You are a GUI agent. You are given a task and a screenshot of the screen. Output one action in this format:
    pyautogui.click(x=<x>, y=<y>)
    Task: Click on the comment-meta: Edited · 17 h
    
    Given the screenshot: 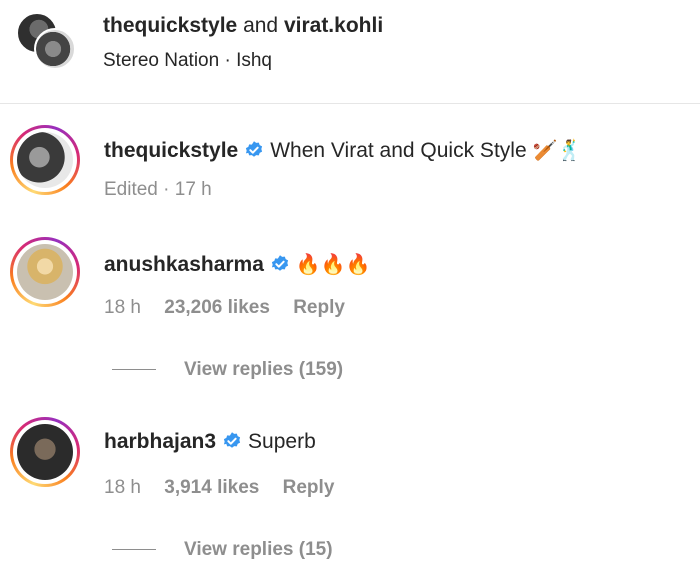 What is the action you would take?
    pyautogui.click(x=167, y=190)
    